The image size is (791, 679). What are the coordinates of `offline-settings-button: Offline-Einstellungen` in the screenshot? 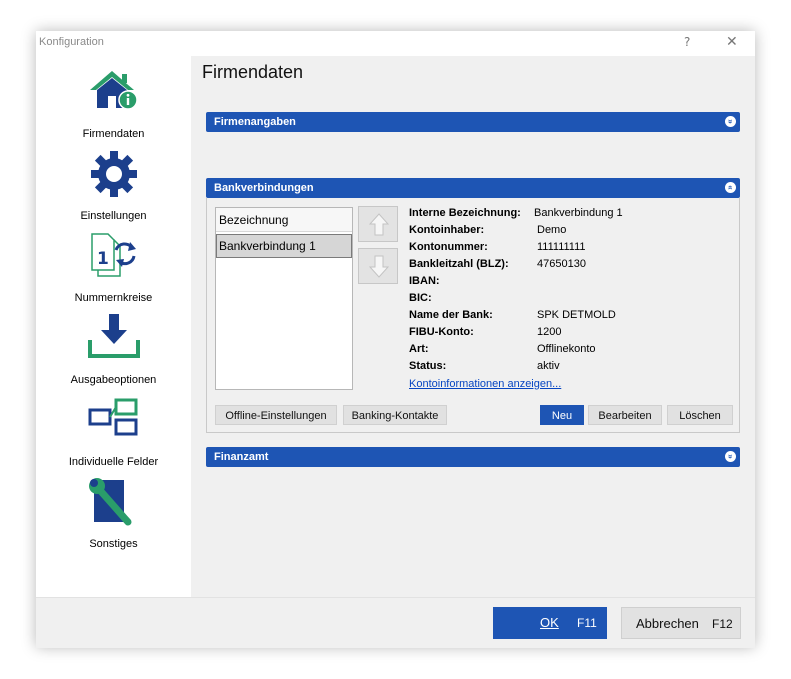 It's located at (276, 415).